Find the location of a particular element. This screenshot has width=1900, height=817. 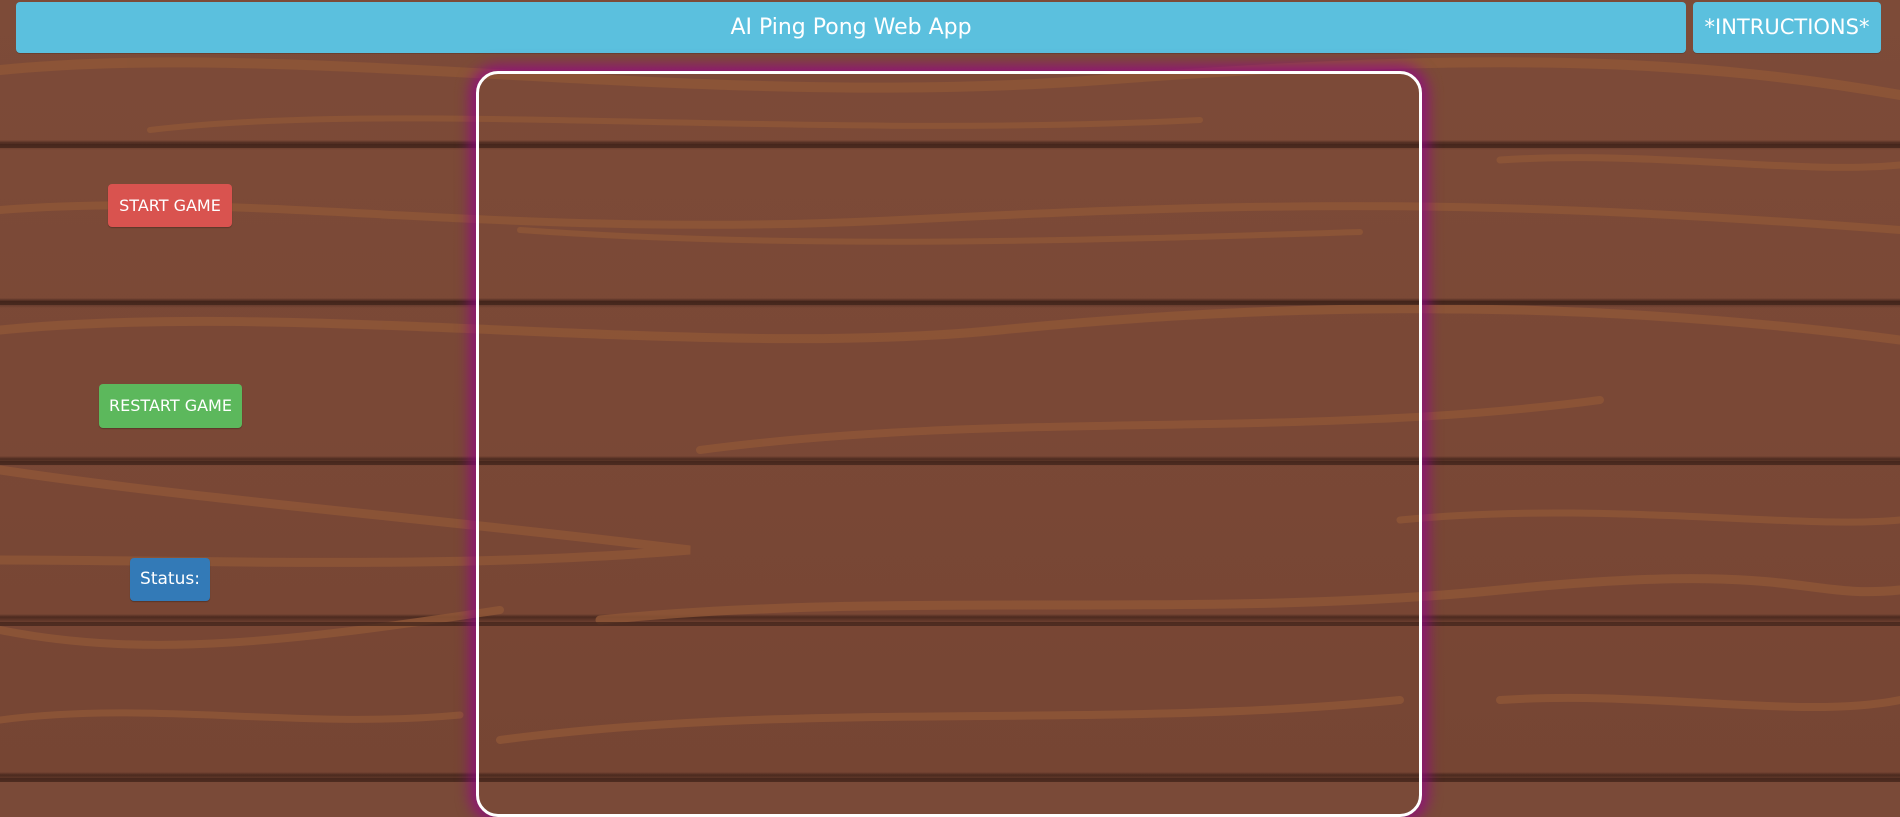

page-title: AI Ping Pong Web App is located at coordinates (851, 27).